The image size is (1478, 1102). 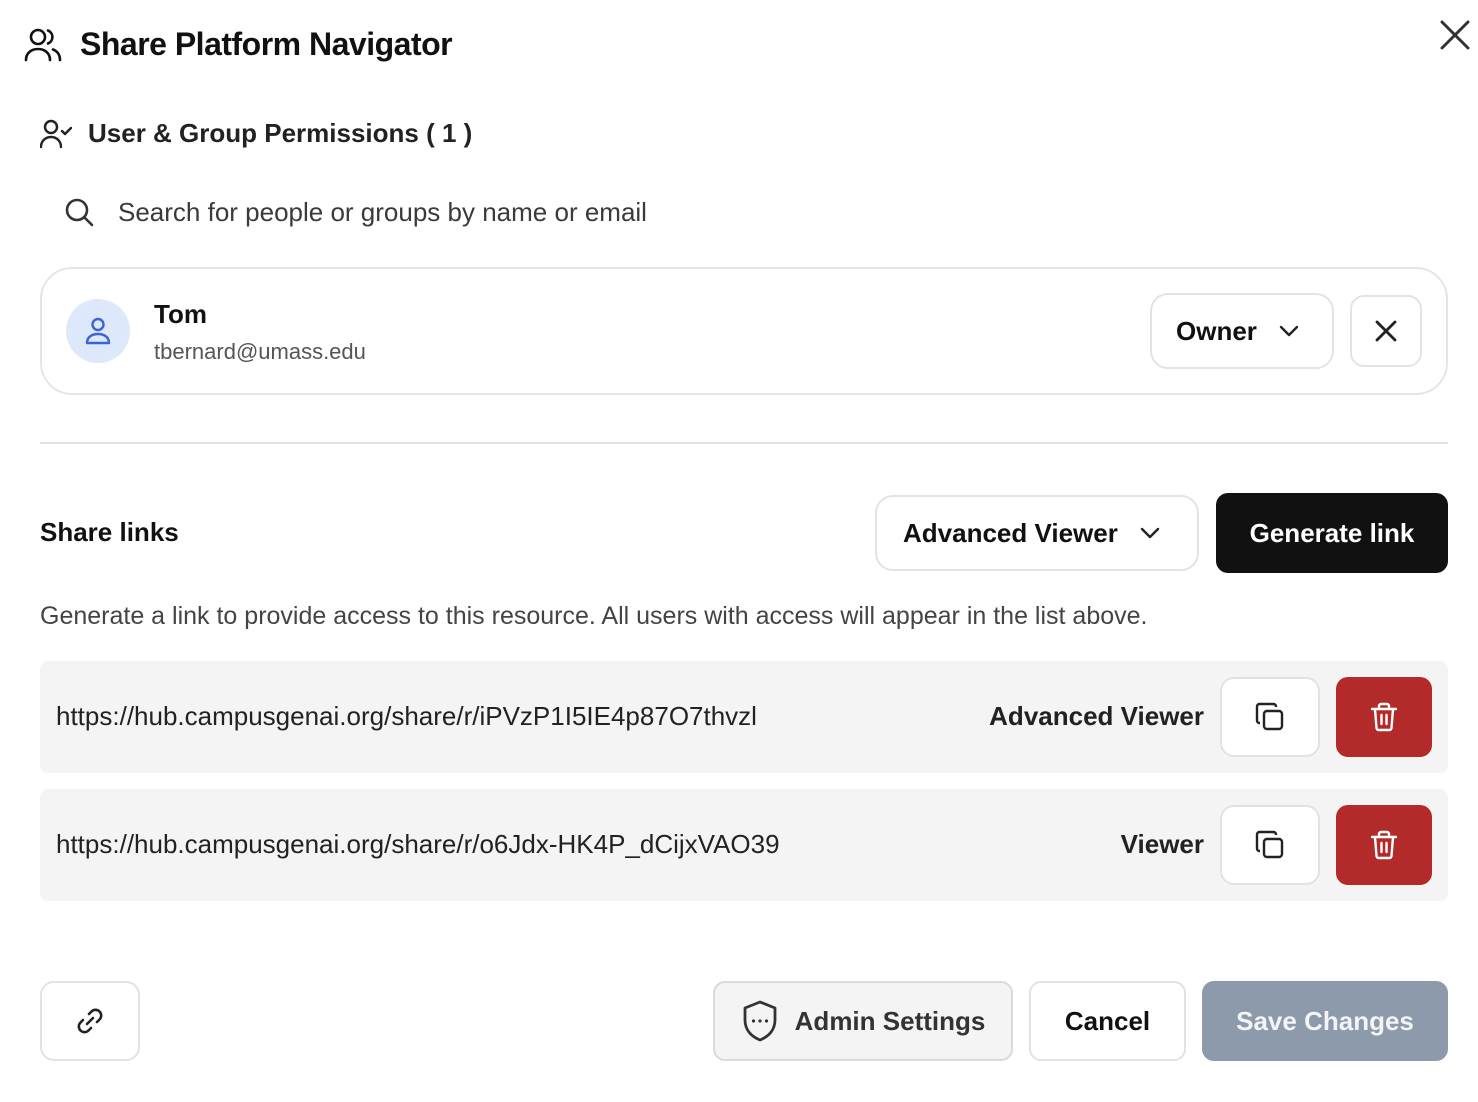 I want to click on permissions-header: User & Group Permissions ( 1 ), so click(x=256, y=133).